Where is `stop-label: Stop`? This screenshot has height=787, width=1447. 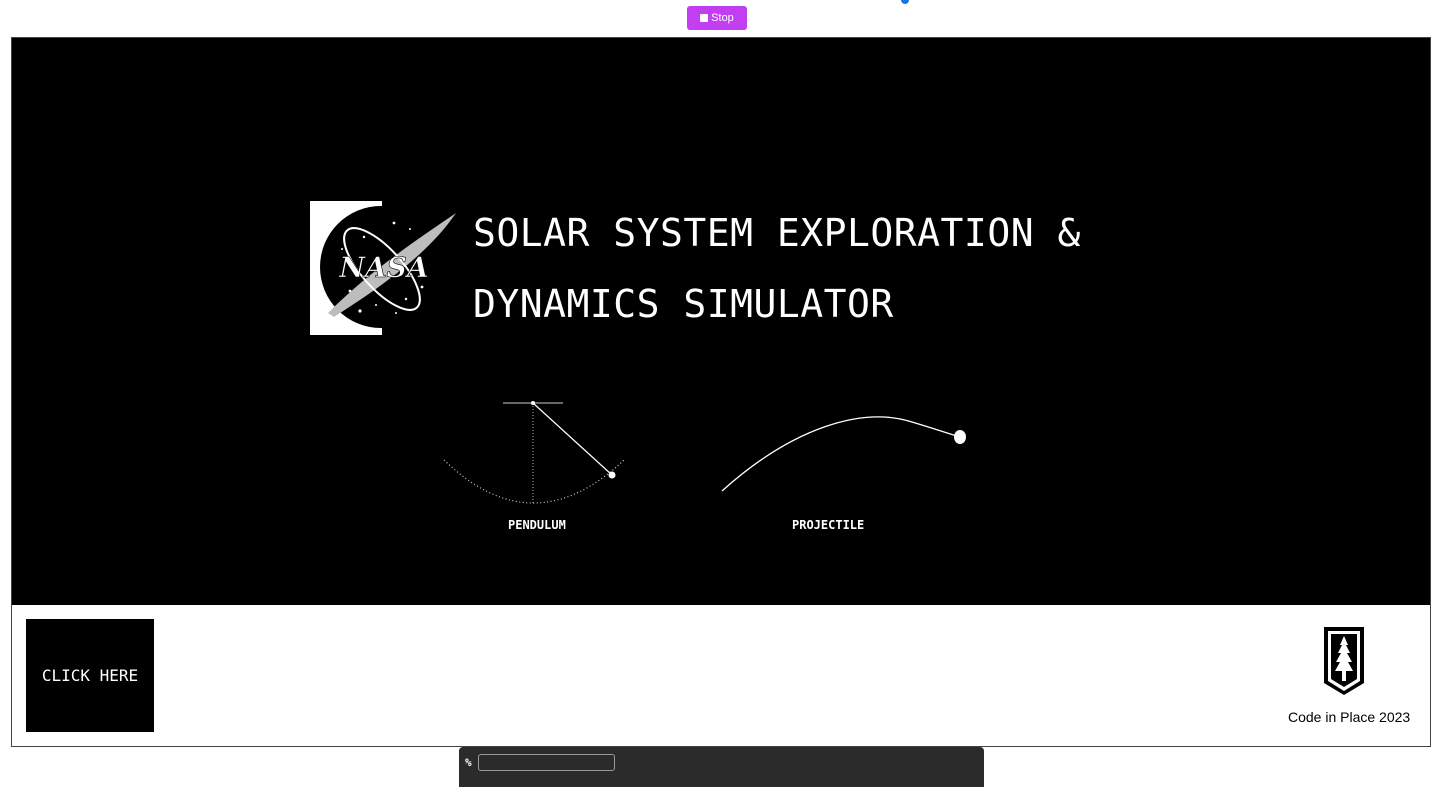
stop-label: Stop is located at coordinates (722, 18).